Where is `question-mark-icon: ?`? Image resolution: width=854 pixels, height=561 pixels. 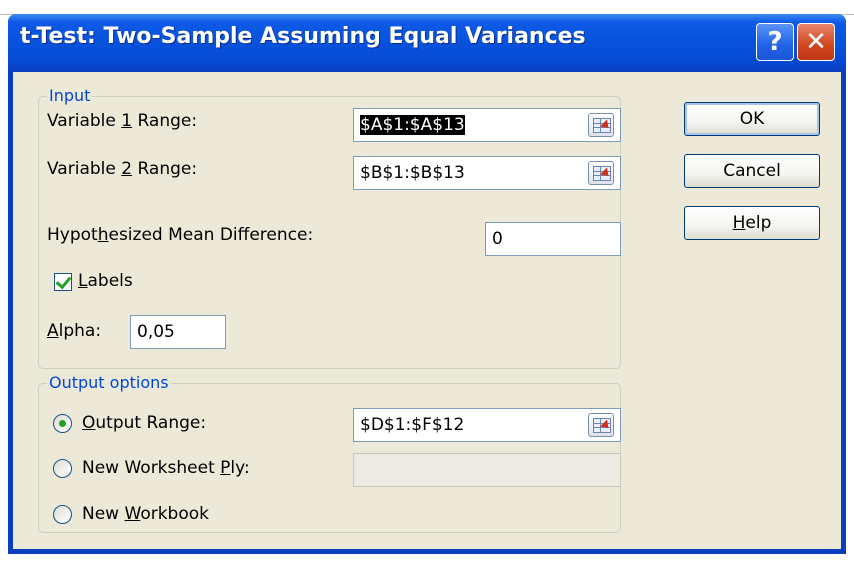
question-mark-icon: ? is located at coordinates (775, 42).